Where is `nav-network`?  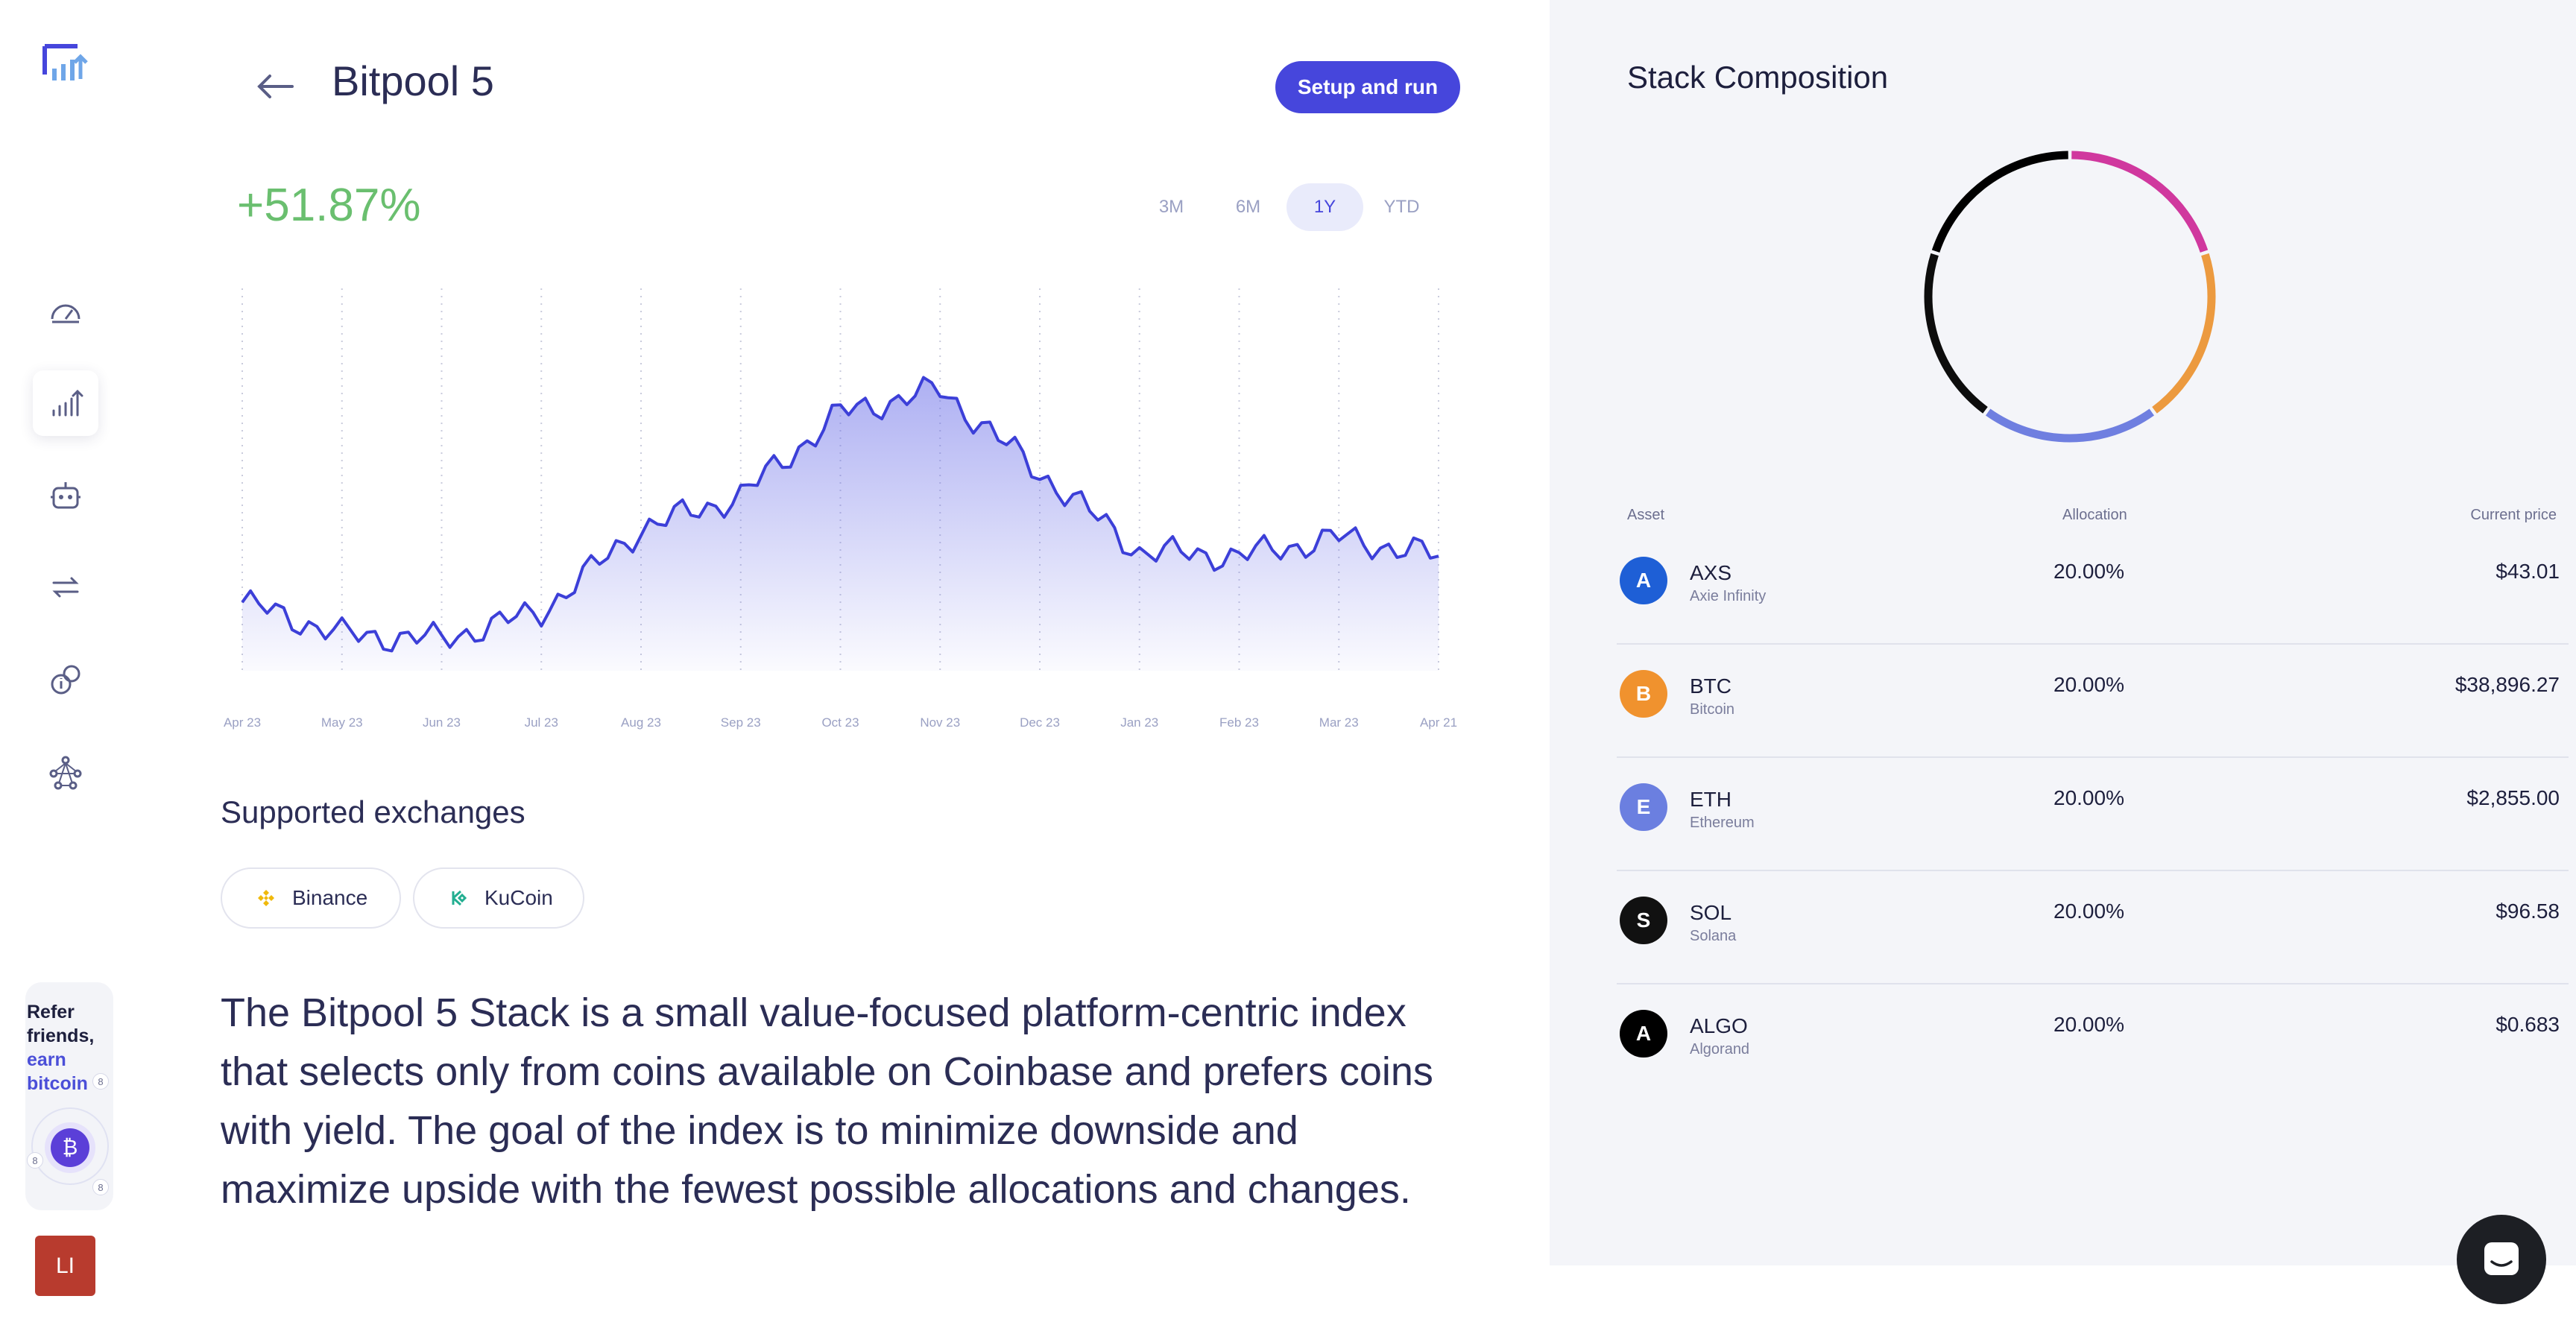
nav-network is located at coordinates (65, 772).